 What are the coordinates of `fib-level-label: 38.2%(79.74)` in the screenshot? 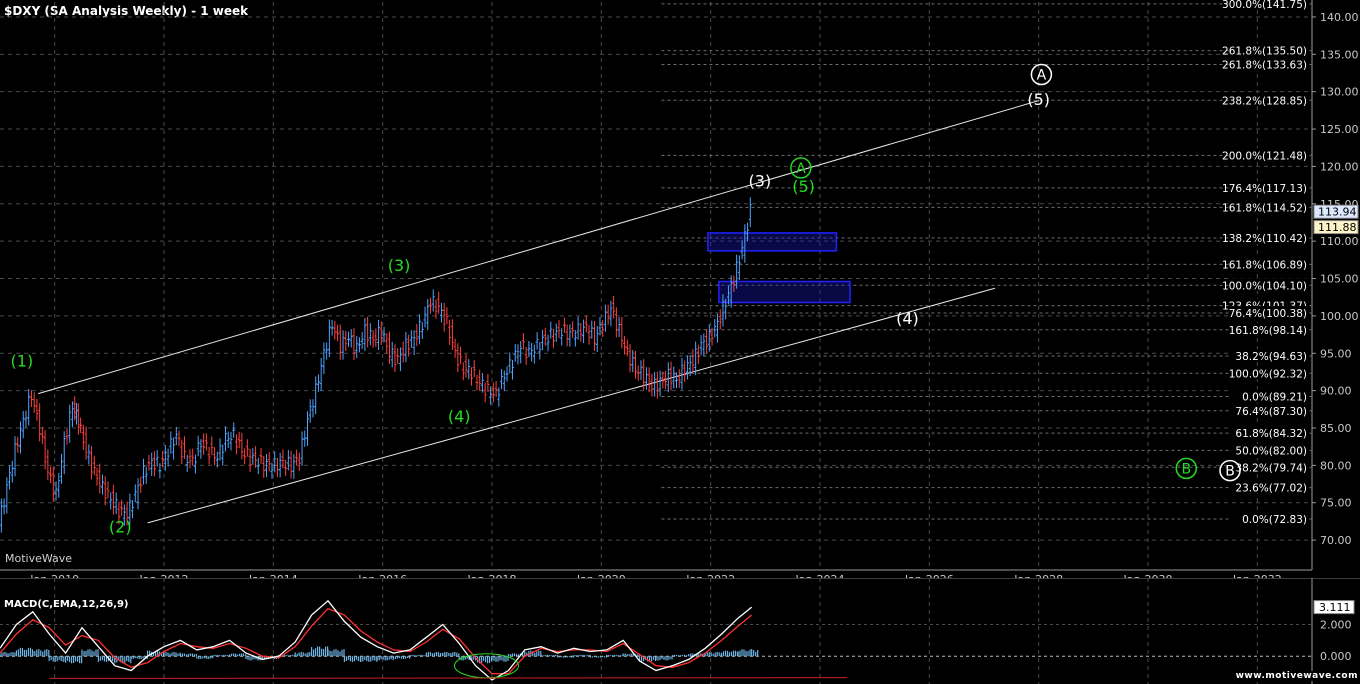 It's located at (1271, 468).